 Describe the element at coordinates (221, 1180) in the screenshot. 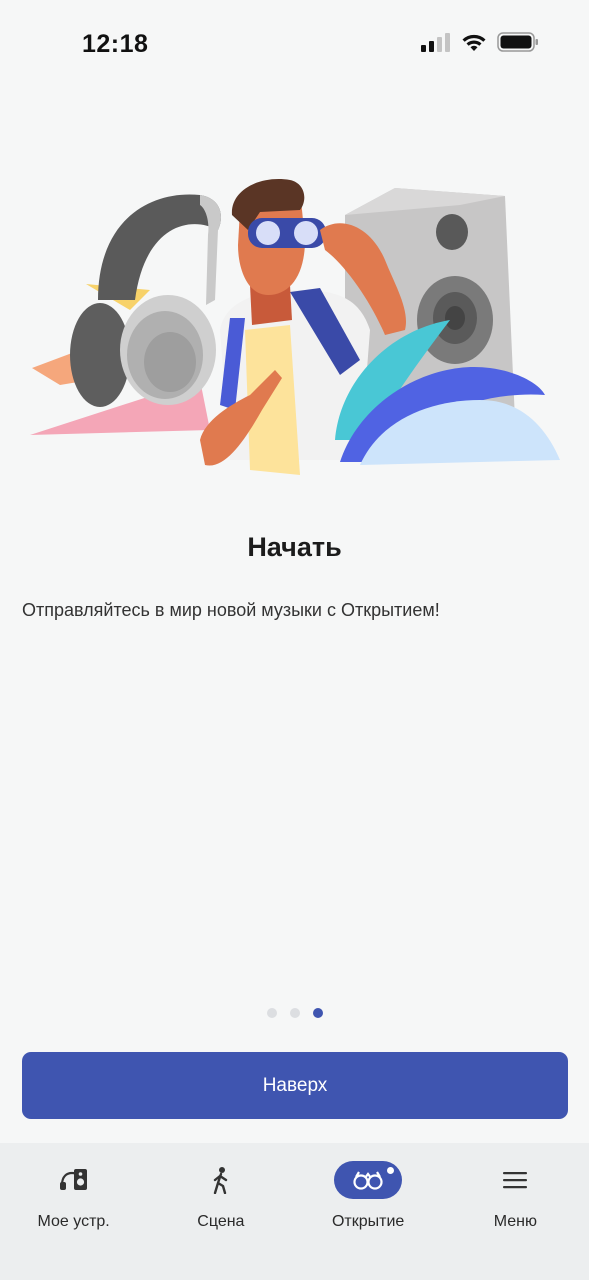

I see `walking-person-icon` at that location.